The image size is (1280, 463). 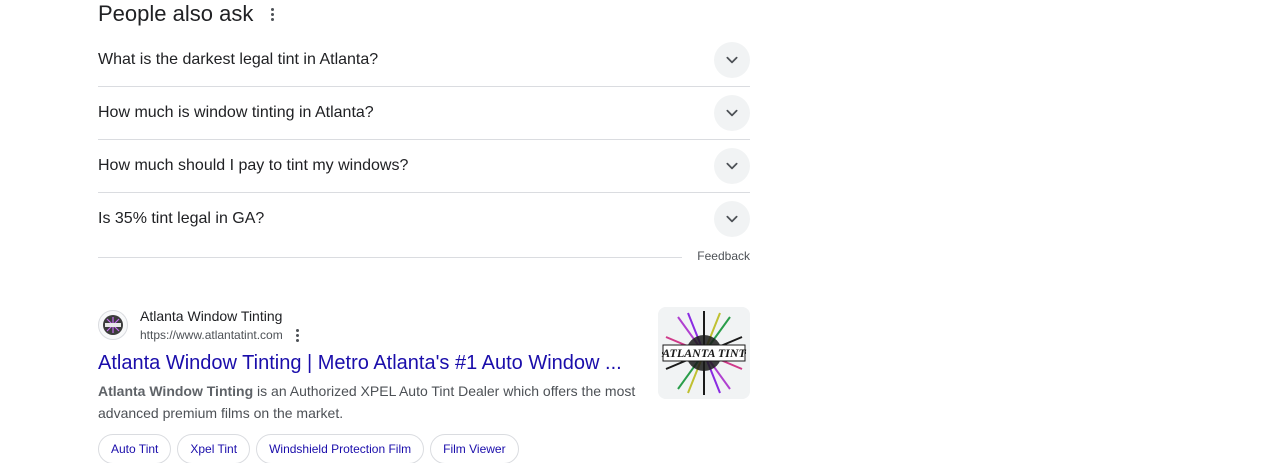 I want to click on feedback-row: Feedback, so click(x=424, y=257).